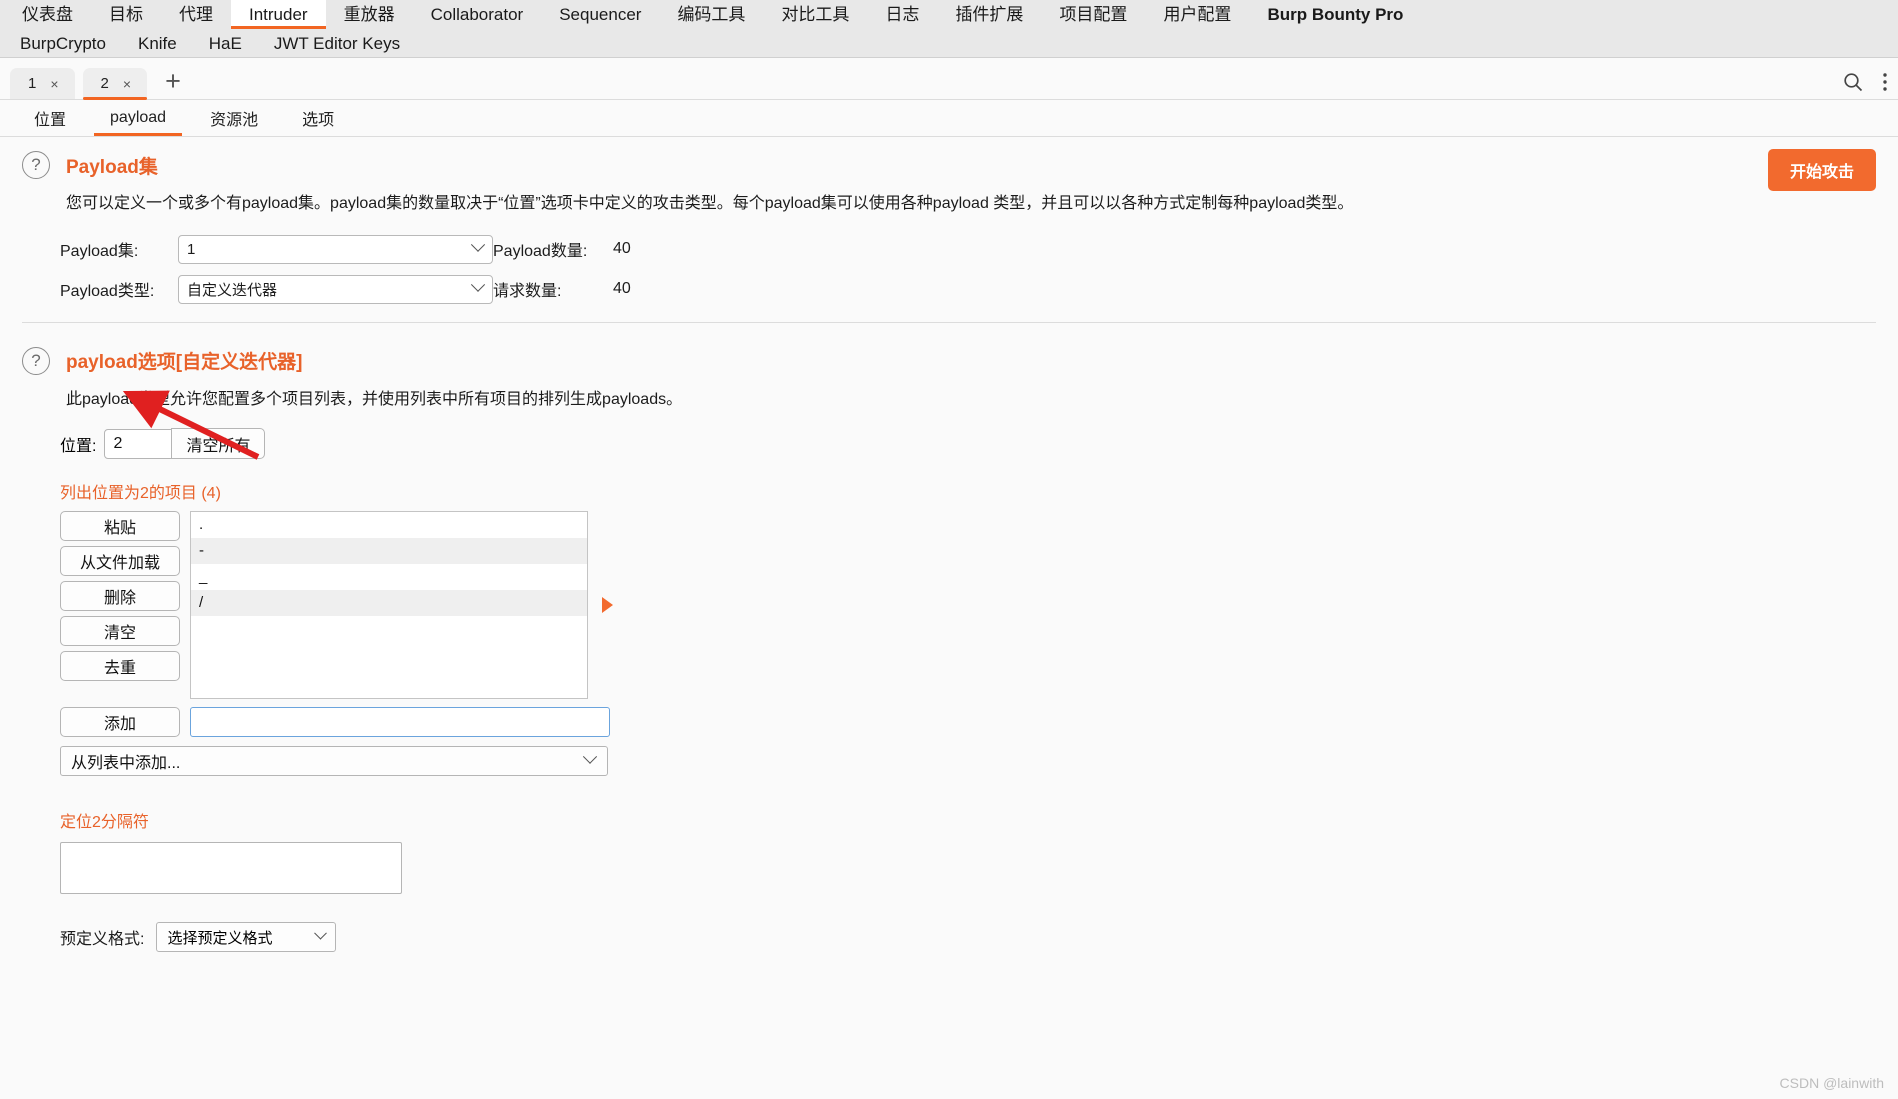  I want to click on payload-options-header: ? payload选项[自定义迭代器], so click(949, 360).